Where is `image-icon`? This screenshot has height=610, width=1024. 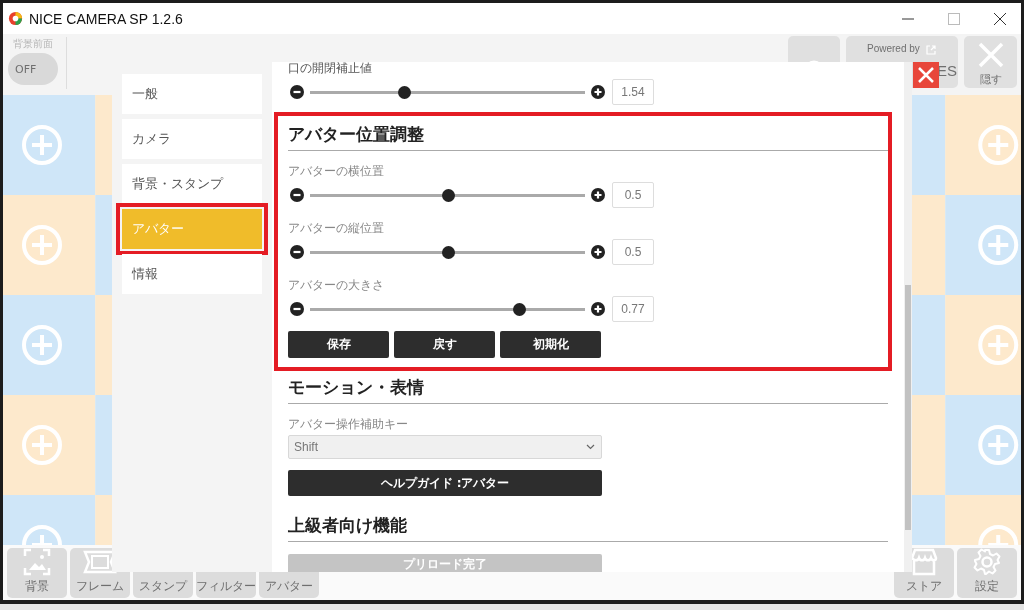
image-icon is located at coordinates (37, 562).